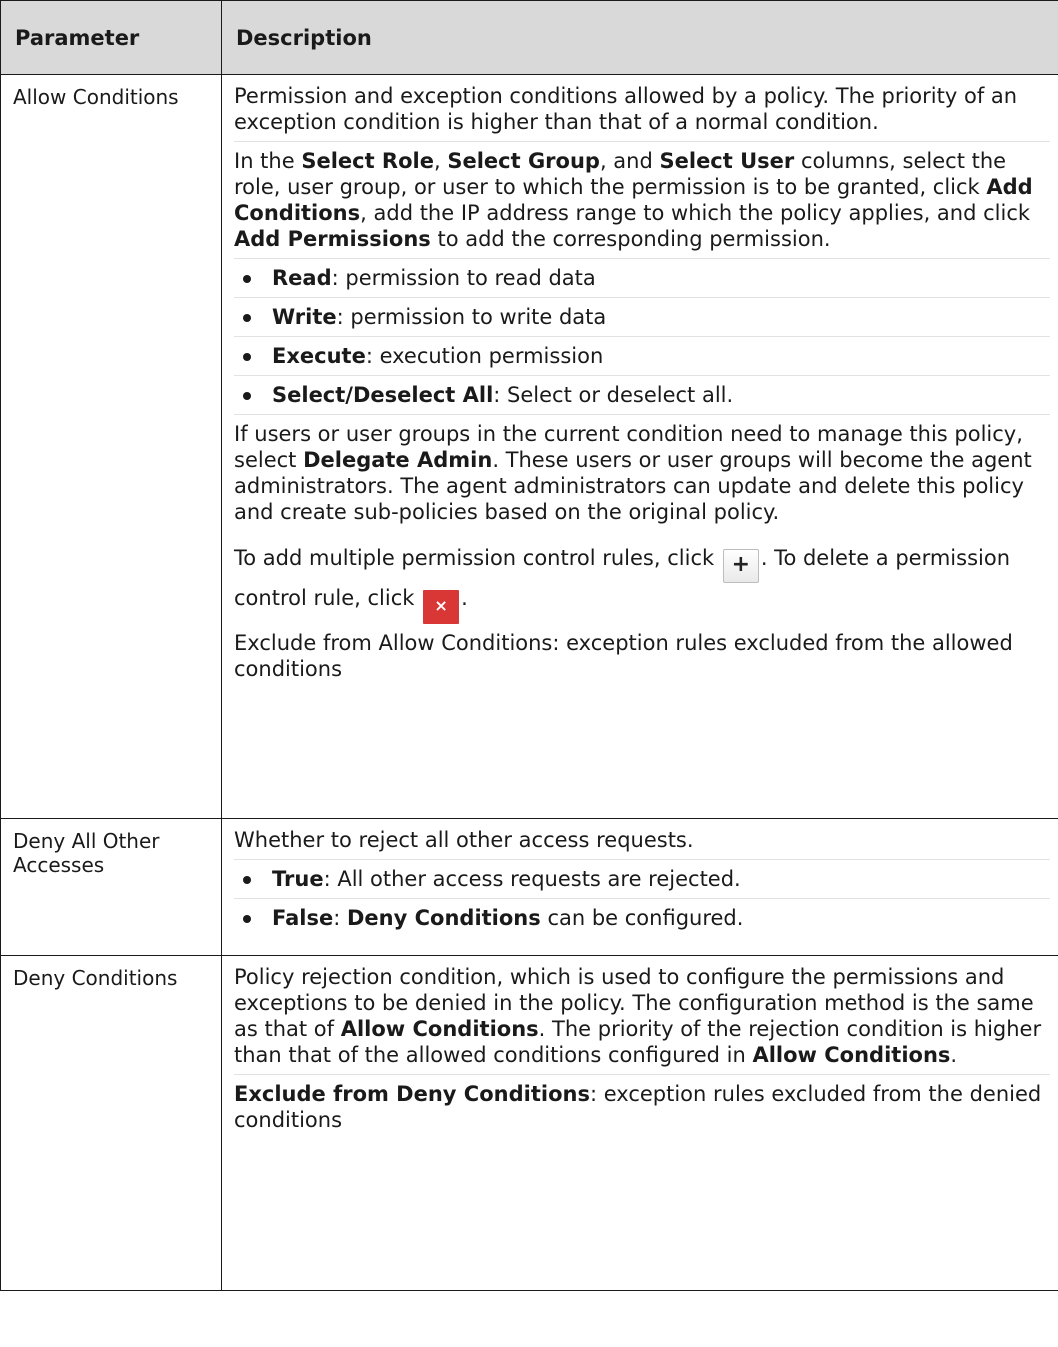 This screenshot has width=1058, height=1347. Describe the element at coordinates (111, 446) in the screenshot. I see `param-allow-conditions: Allow Conditions` at that location.